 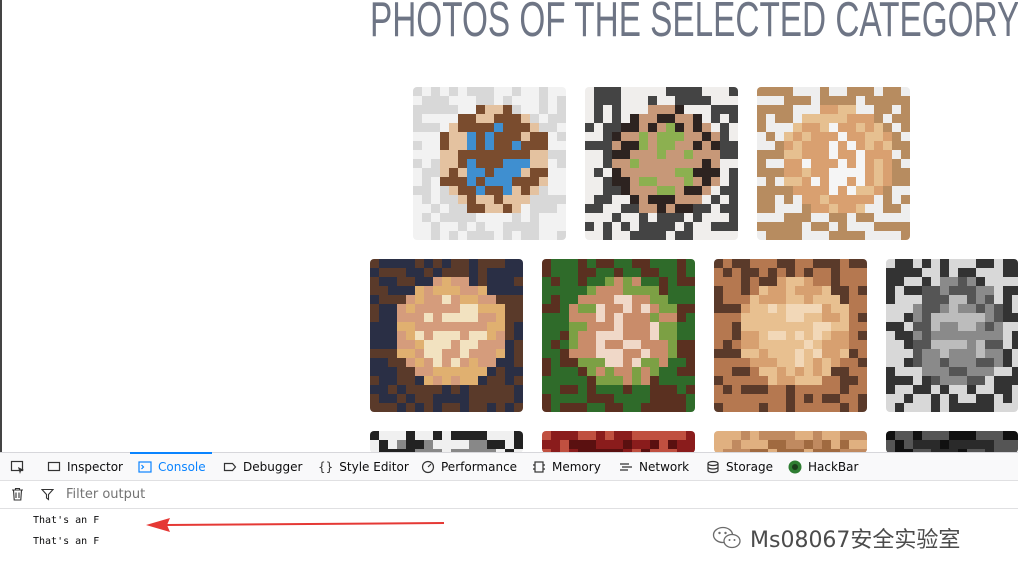 I want to click on tab-style-editor: {} Style Editor, so click(x=363, y=466).